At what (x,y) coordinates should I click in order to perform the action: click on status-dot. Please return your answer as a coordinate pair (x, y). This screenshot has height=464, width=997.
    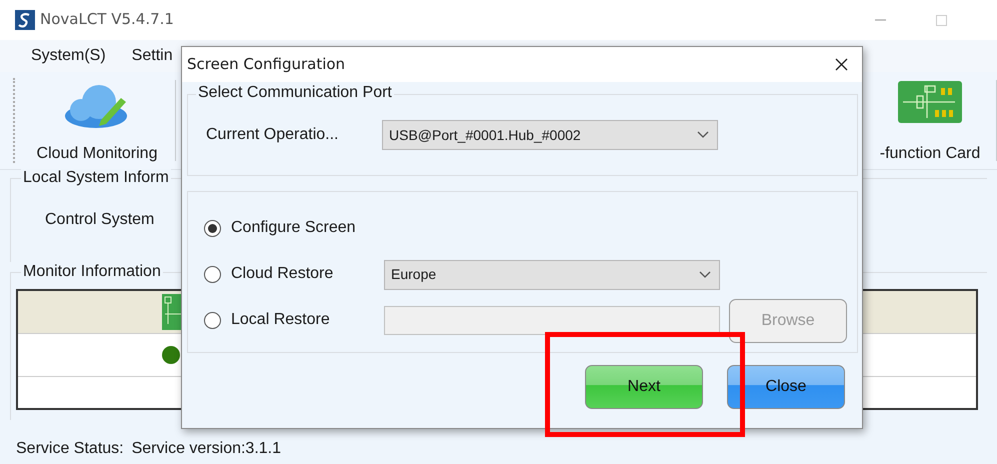
    Looking at the image, I should click on (171, 355).